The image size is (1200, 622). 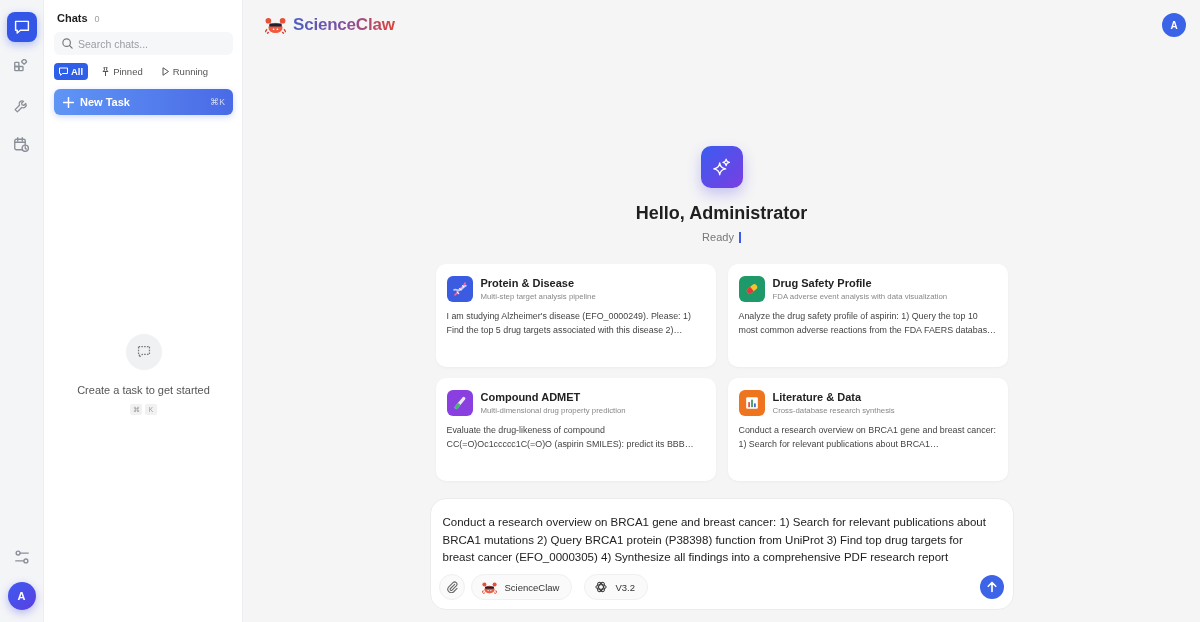 What do you see at coordinates (217, 102) in the screenshot?
I see `shortcut-label: ⌘K` at bounding box center [217, 102].